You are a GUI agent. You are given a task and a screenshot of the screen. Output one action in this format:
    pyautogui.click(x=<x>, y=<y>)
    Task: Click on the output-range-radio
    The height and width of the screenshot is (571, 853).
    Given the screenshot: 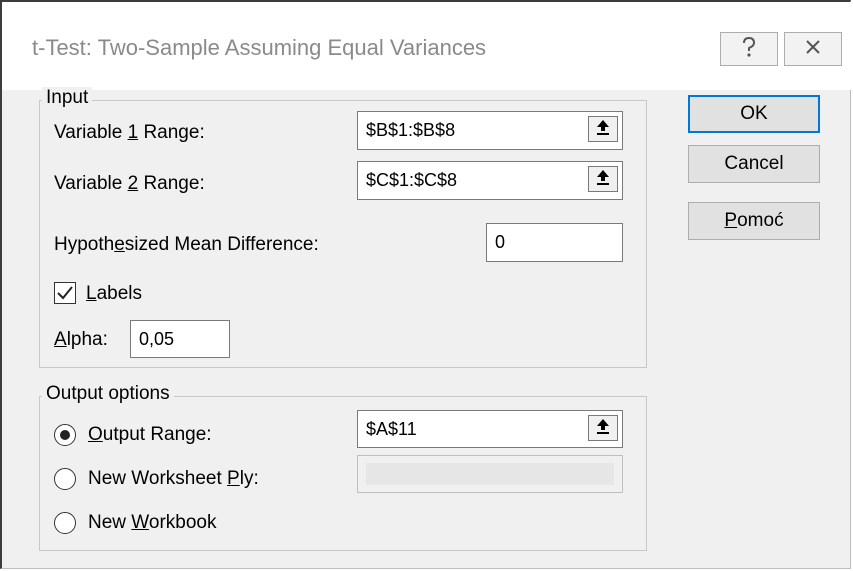 What is the action you would take?
    pyautogui.click(x=65, y=435)
    